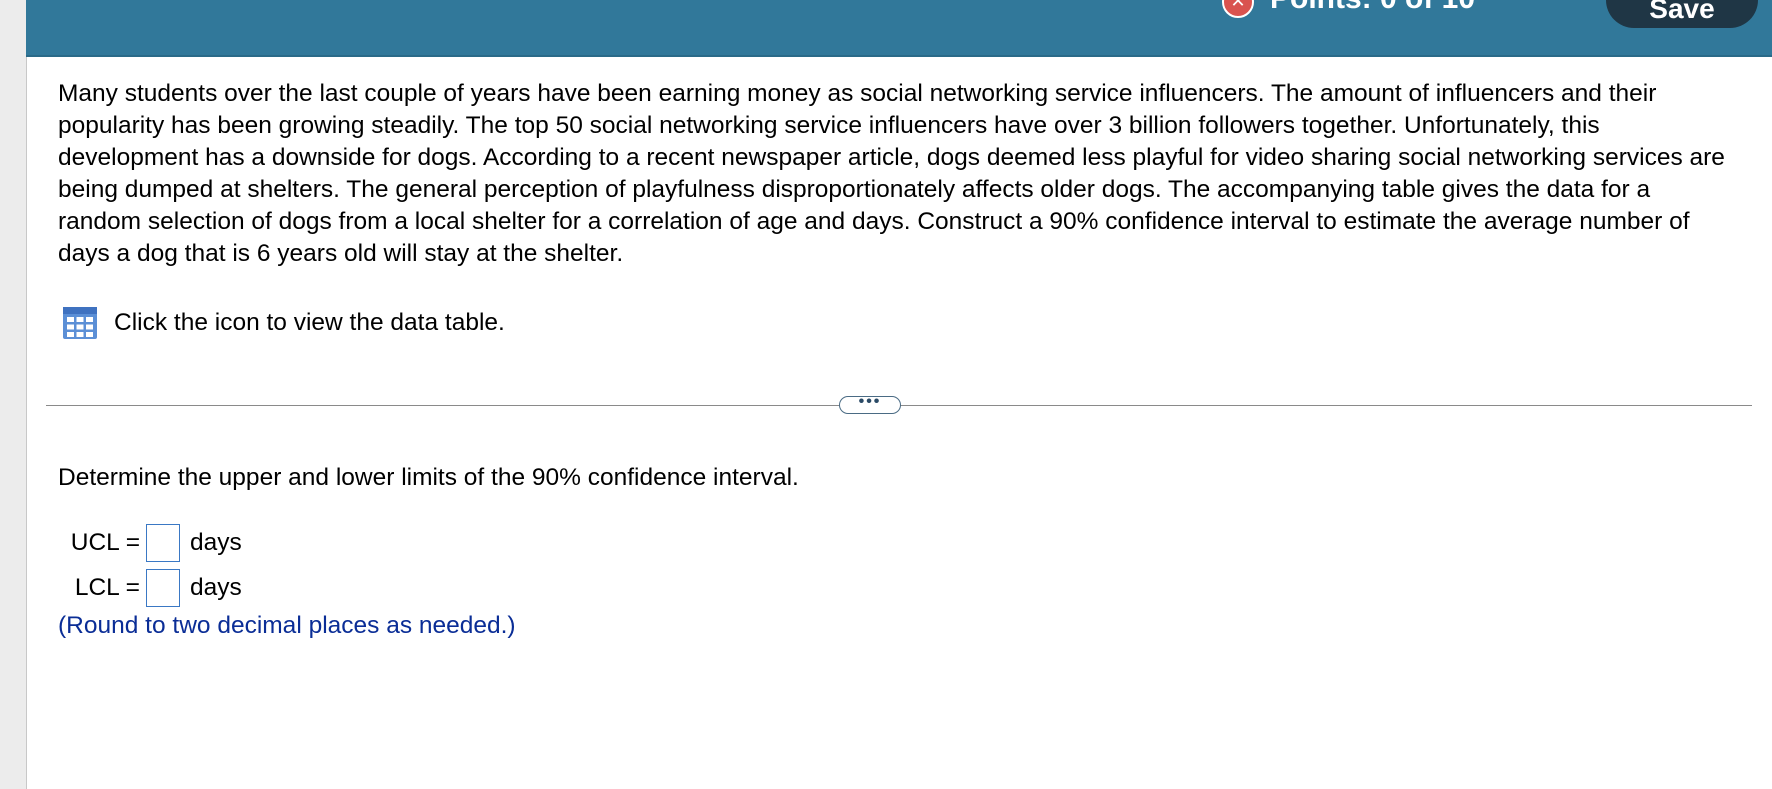 The height and width of the screenshot is (789, 1772). Describe the element at coordinates (870, 404) in the screenshot. I see `expand-button: •••` at that location.